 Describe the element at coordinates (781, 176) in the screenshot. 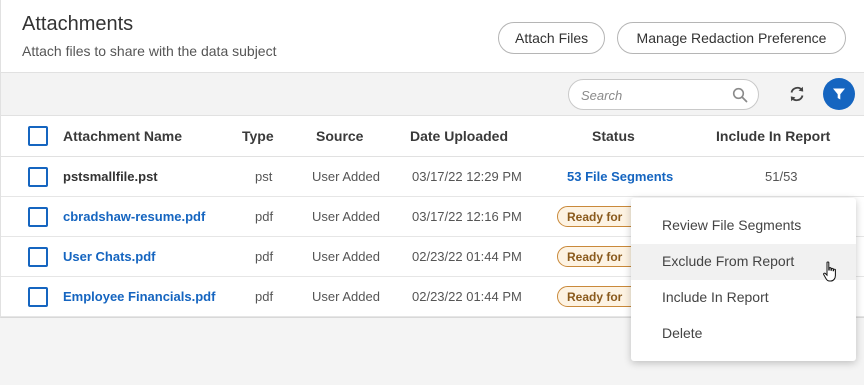

I see `include-in-report-count: 51/53` at that location.